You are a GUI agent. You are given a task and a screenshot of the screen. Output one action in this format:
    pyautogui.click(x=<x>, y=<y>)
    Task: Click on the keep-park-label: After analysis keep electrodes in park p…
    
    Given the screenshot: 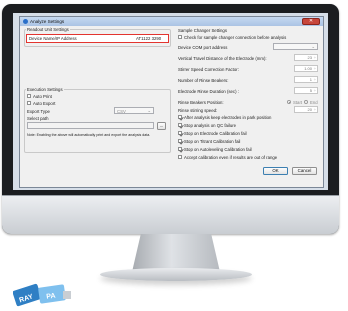 What is the action you would take?
    pyautogui.click(x=228, y=117)
    